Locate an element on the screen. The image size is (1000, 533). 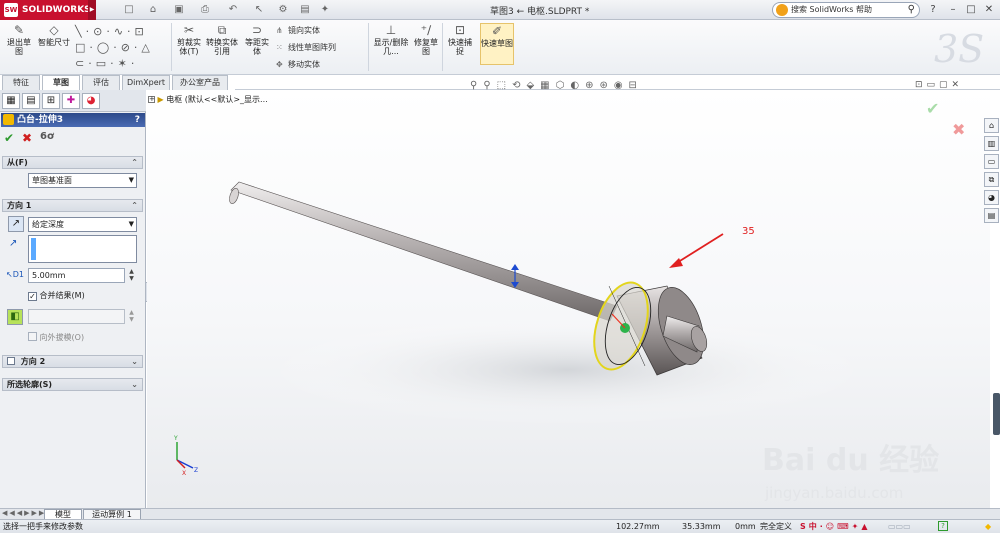
convert-entities-button: ⧉ 转换实体引用 is located at coordinates (222, 39).